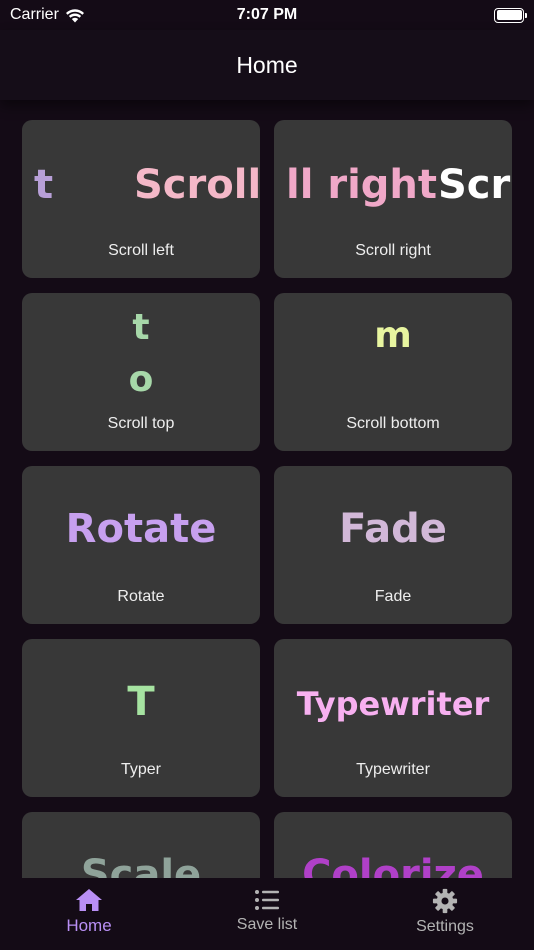 Image resolution: width=534 pixels, height=950 pixels. I want to click on status-left: Carrier, so click(47, 15).